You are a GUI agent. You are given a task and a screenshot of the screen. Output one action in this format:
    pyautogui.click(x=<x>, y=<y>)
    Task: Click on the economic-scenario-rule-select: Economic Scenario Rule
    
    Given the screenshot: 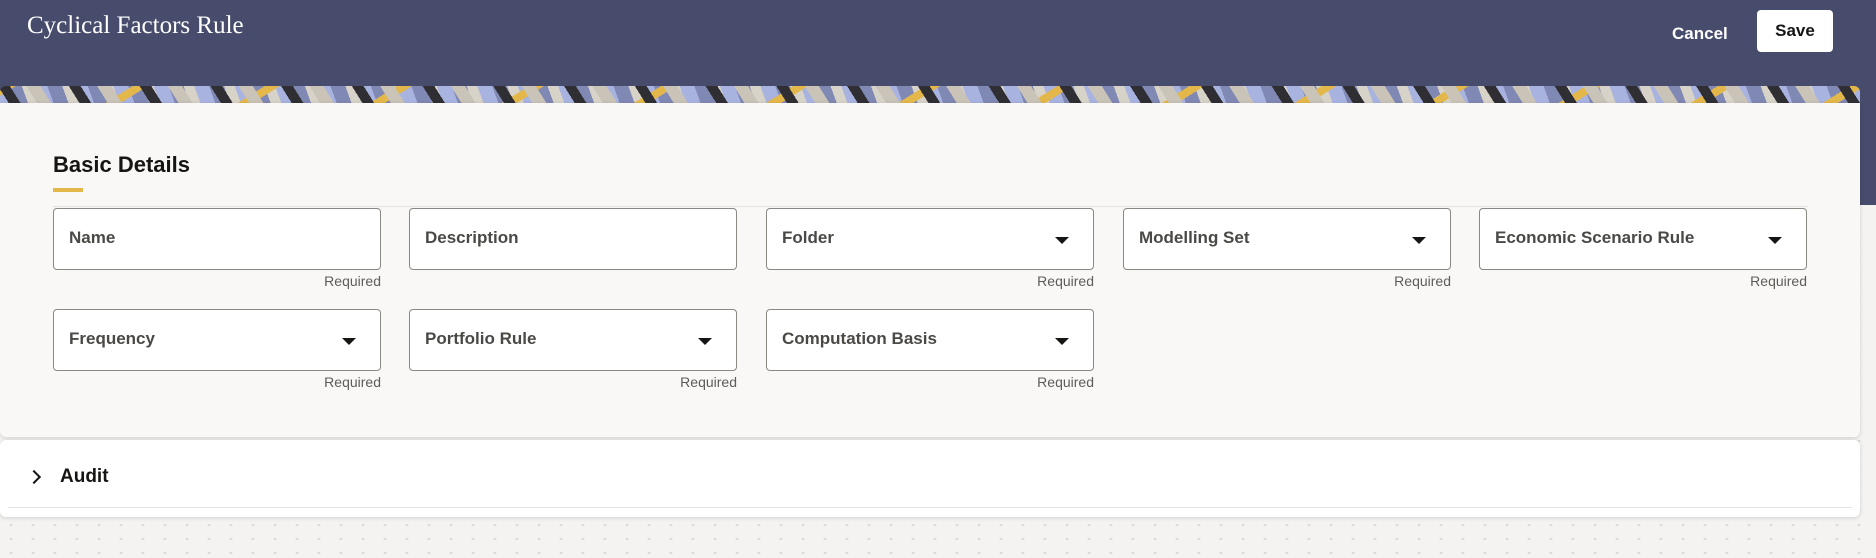 What is the action you would take?
    pyautogui.click(x=1643, y=239)
    